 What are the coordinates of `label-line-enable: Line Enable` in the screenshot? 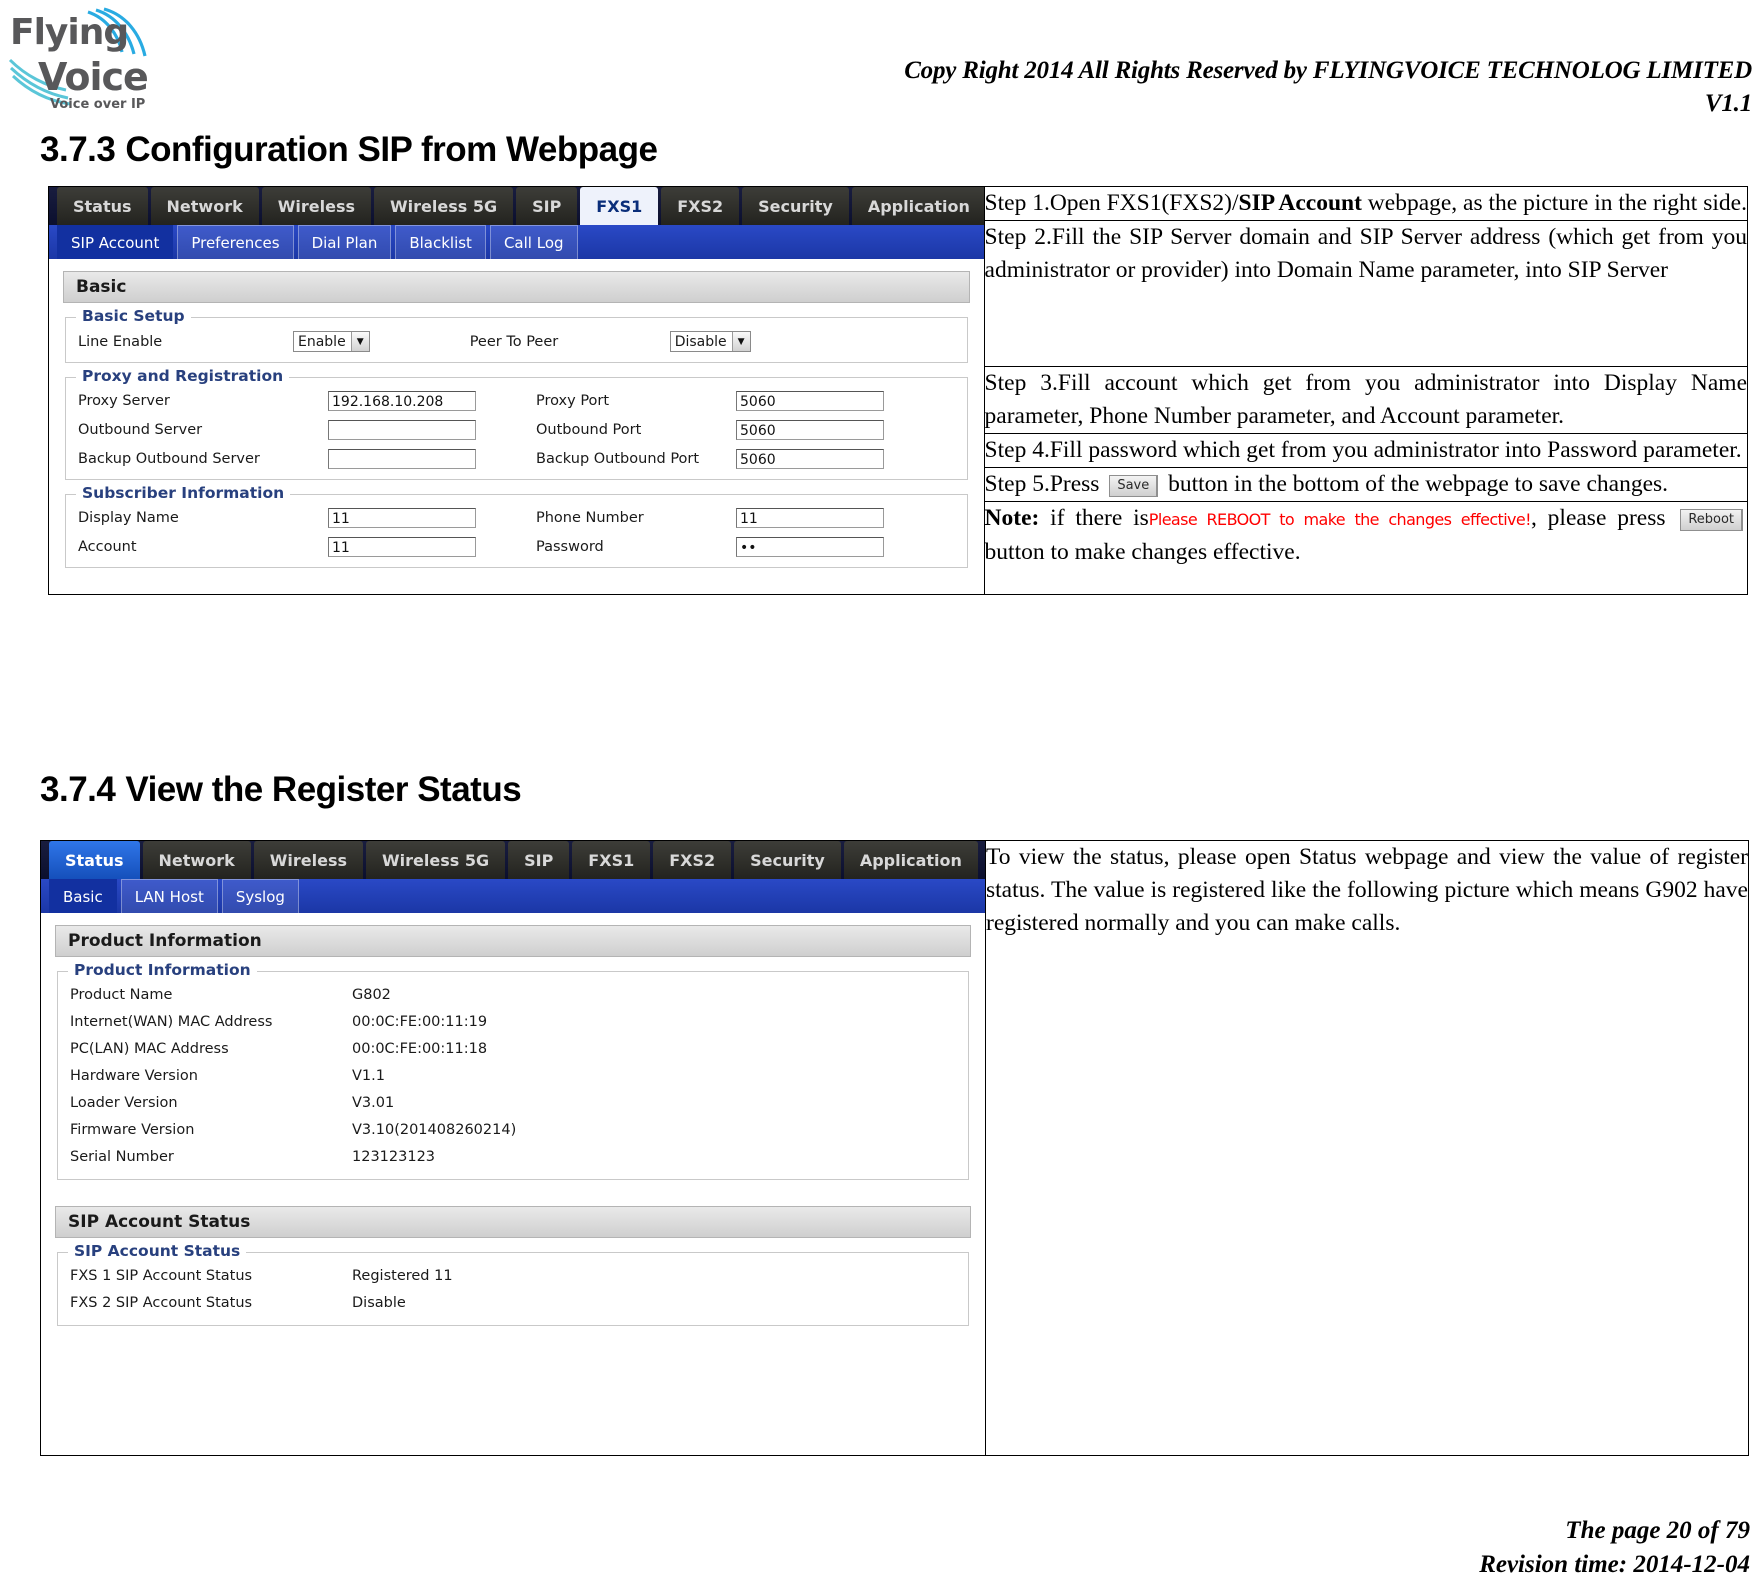 It's located at (120, 341).